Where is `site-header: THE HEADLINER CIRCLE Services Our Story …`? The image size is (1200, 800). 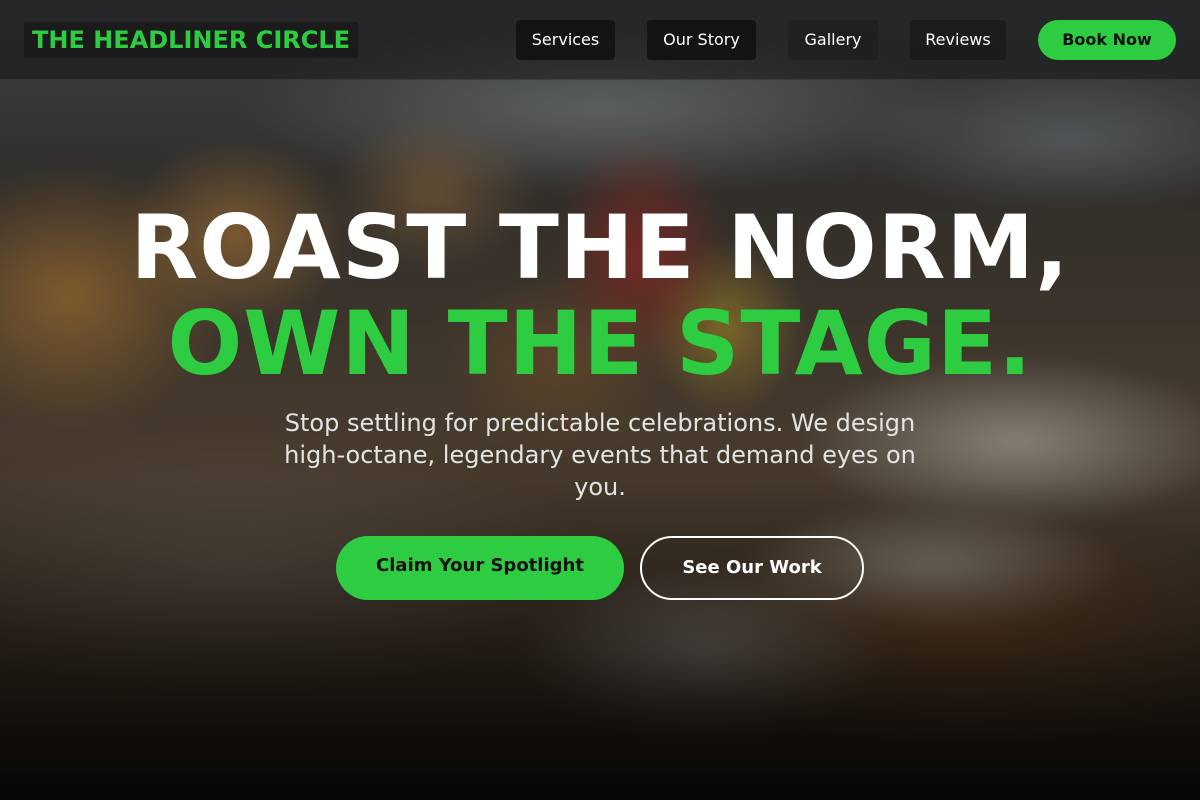
site-header: THE HEADLINER CIRCLE Services Our Story … is located at coordinates (600, 40).